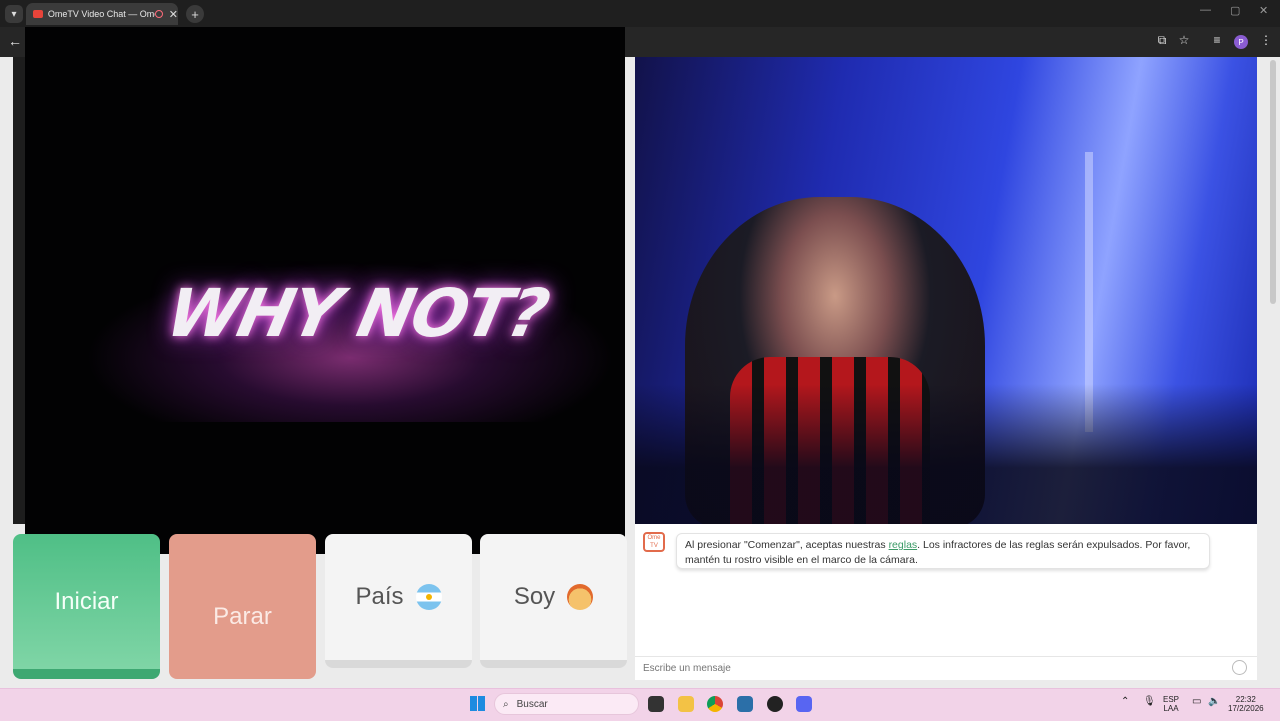  I want to click on gender-selector-button: Soy, so click(553, 601).